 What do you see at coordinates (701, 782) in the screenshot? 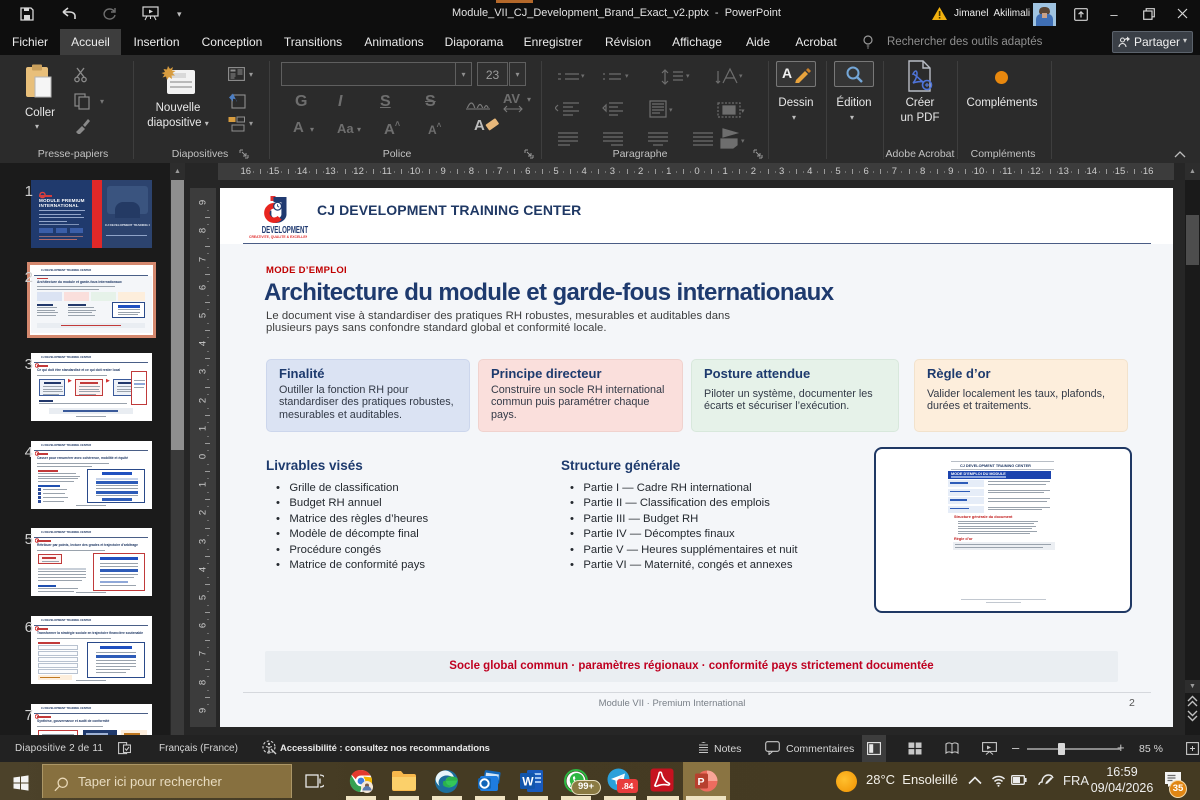
I see `svg-text: P` at bounding box center [701, 782].